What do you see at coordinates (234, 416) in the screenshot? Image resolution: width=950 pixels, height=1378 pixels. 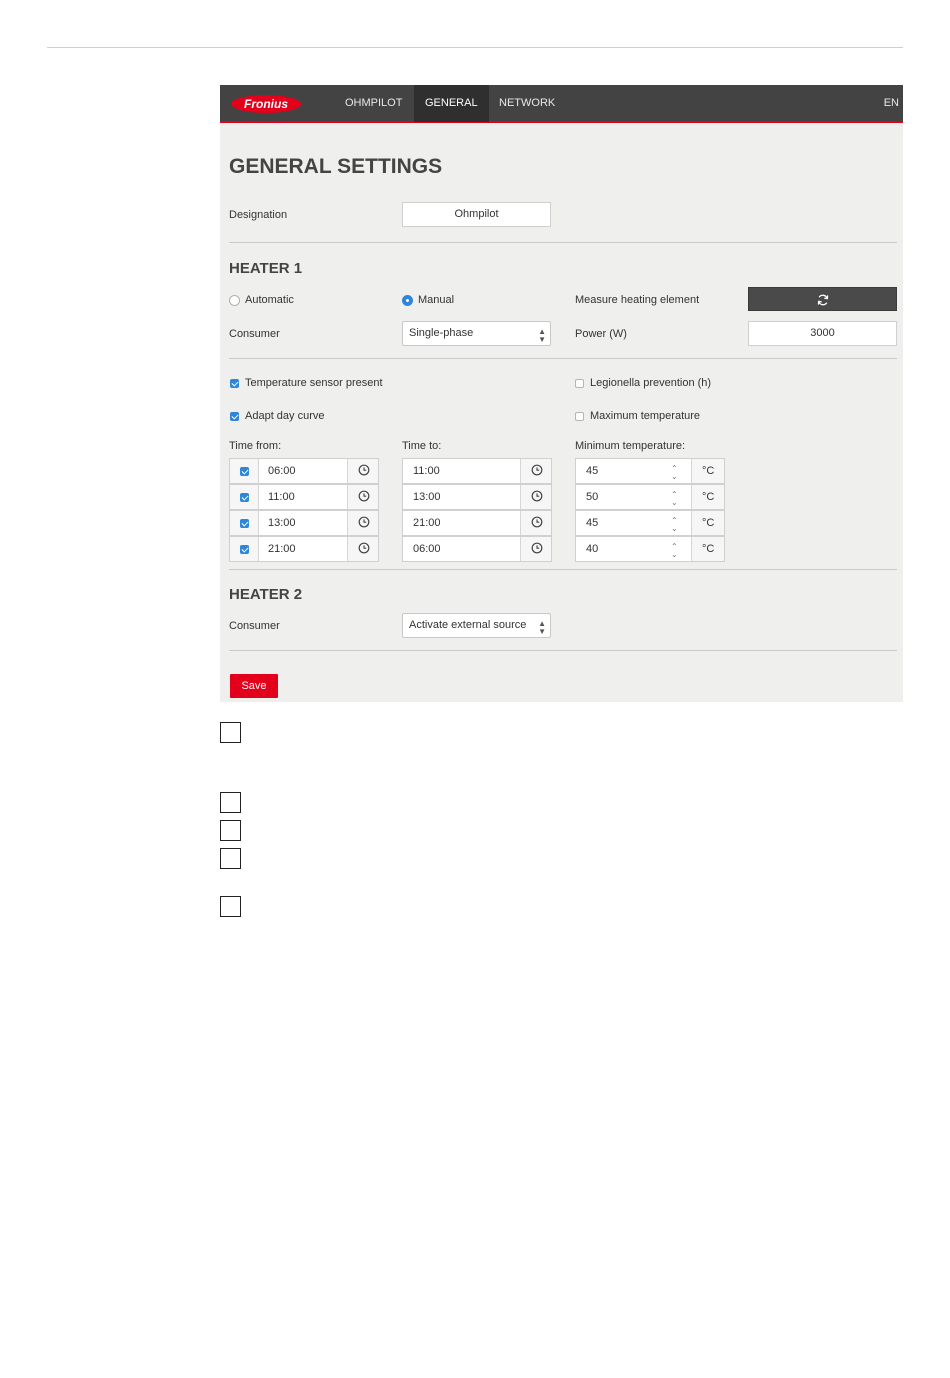 I see `adapt-day-curve-checkbox` at bounding box center [234, 416].